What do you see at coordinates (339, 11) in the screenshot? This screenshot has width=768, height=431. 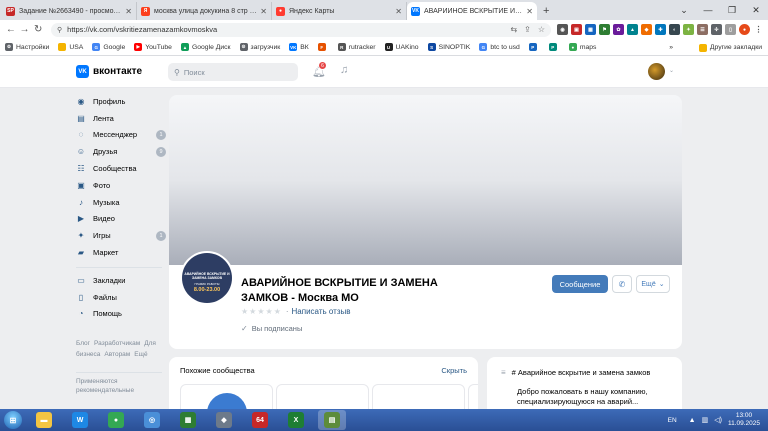 I see `browser-tab: ● Яндекс Карты ✕` at bounding box center [339, 11].